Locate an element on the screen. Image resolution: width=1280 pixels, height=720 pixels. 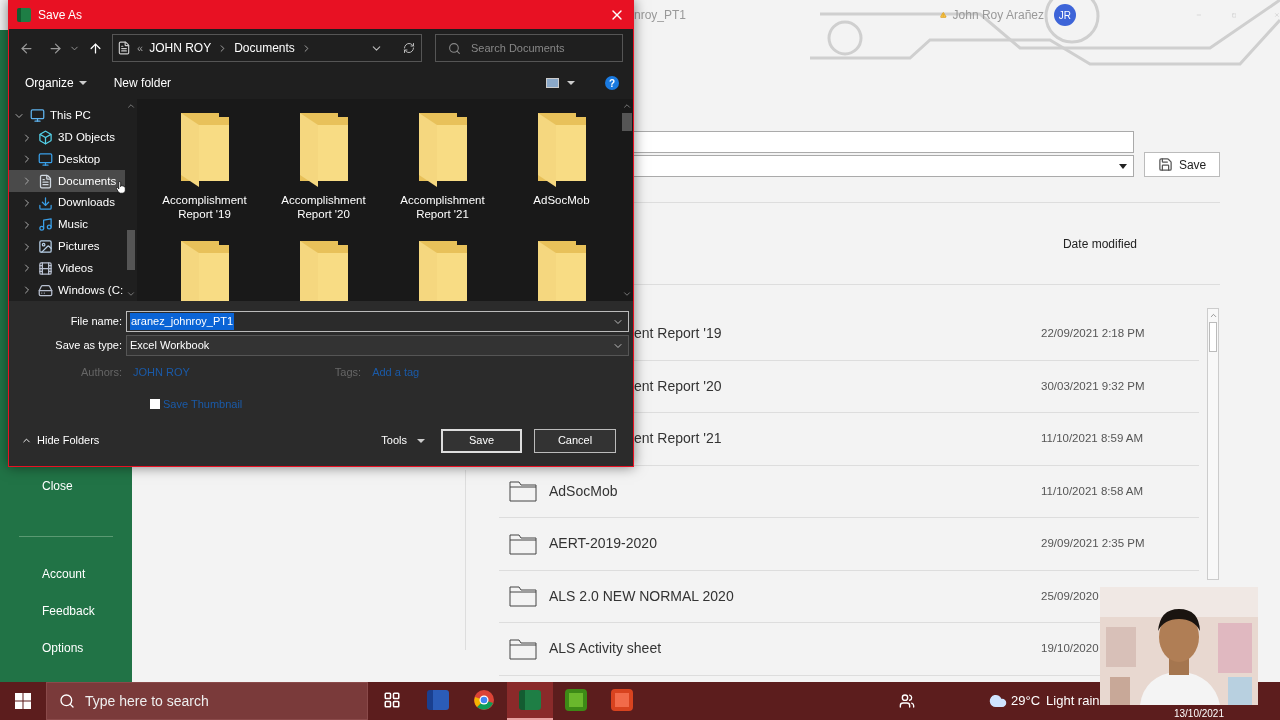
cancel-button: Cancel is located at coordinates (575, 440).